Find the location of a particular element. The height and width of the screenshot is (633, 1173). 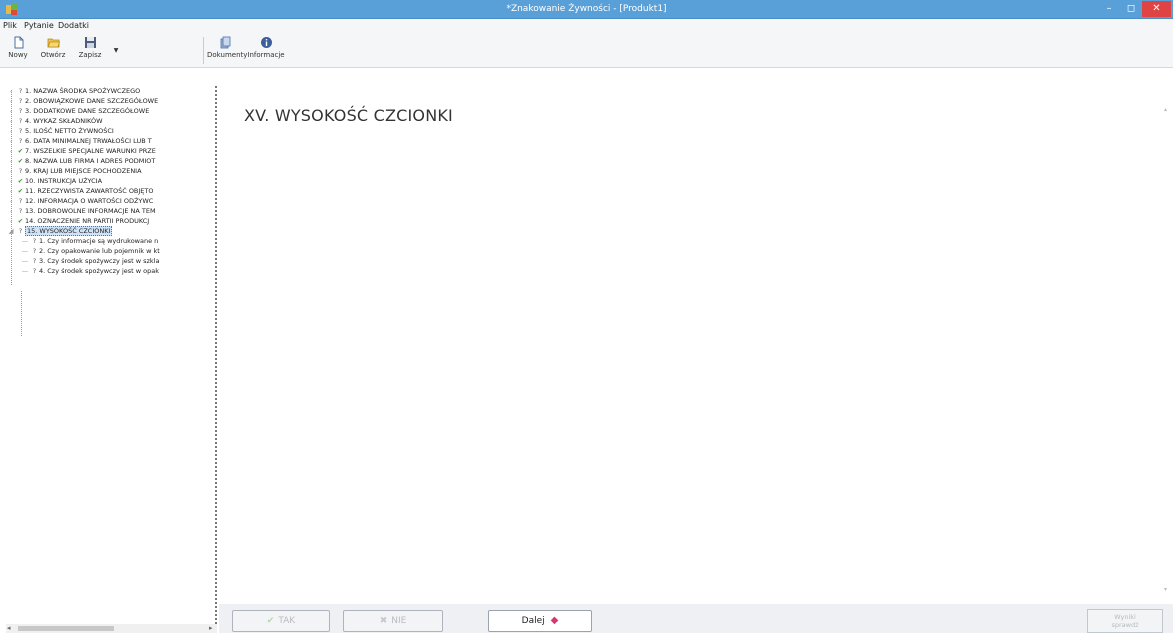

tree-item-10: - ✔ 10. INSTRUKCJA UŻYCIA is located at coordinates (54, 181).